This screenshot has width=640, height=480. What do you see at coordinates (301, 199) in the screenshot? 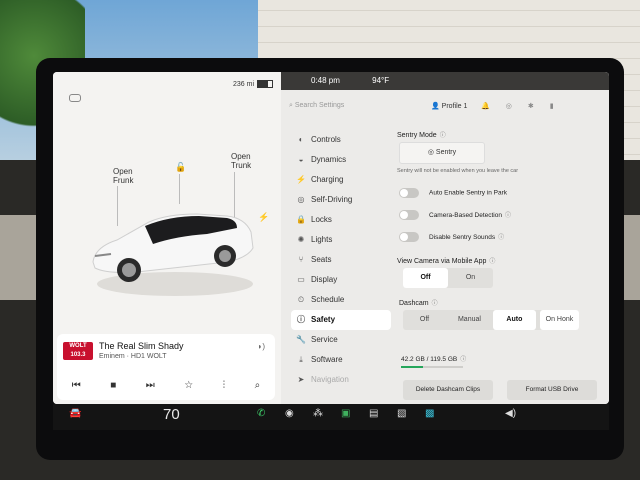
I see `steering-icon: ◎` at bounding box center [301, 199].